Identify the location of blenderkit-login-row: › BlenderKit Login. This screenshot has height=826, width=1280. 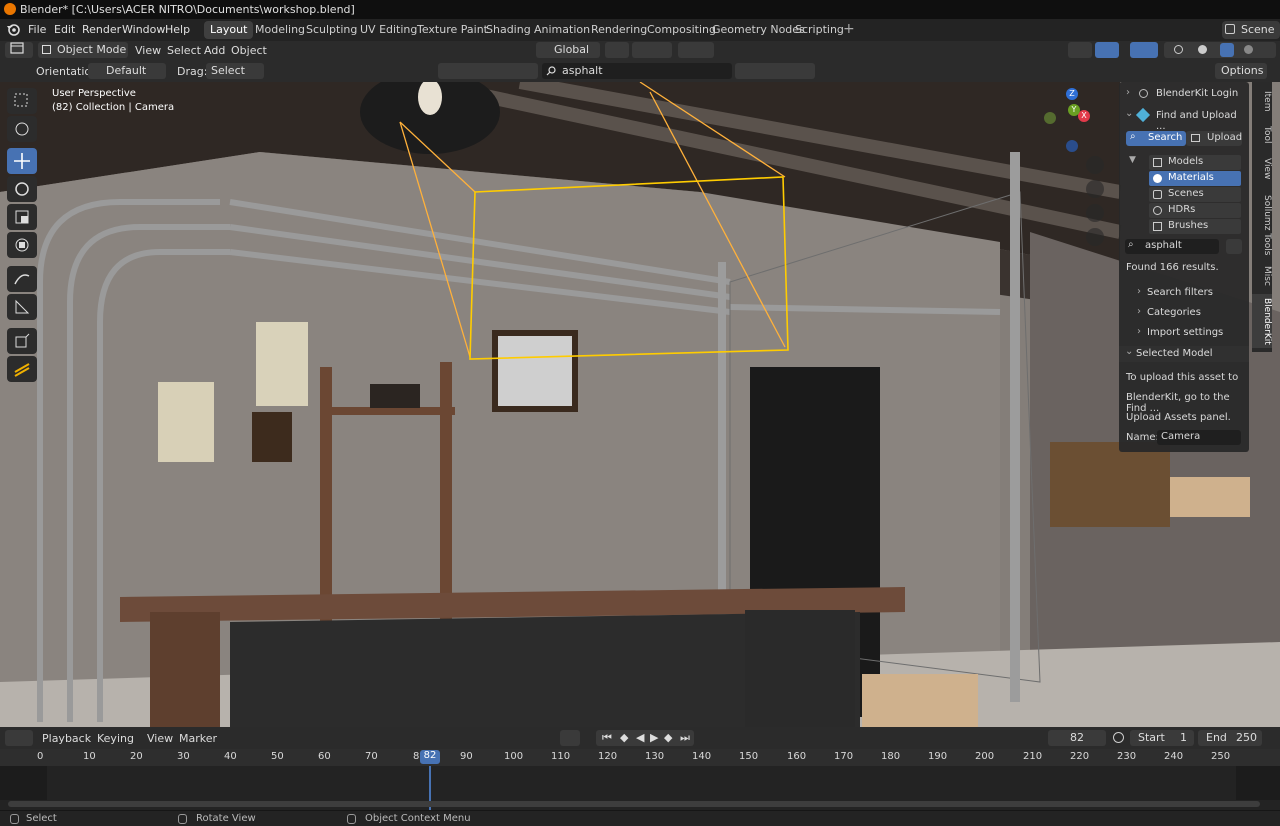
(1184, 94).